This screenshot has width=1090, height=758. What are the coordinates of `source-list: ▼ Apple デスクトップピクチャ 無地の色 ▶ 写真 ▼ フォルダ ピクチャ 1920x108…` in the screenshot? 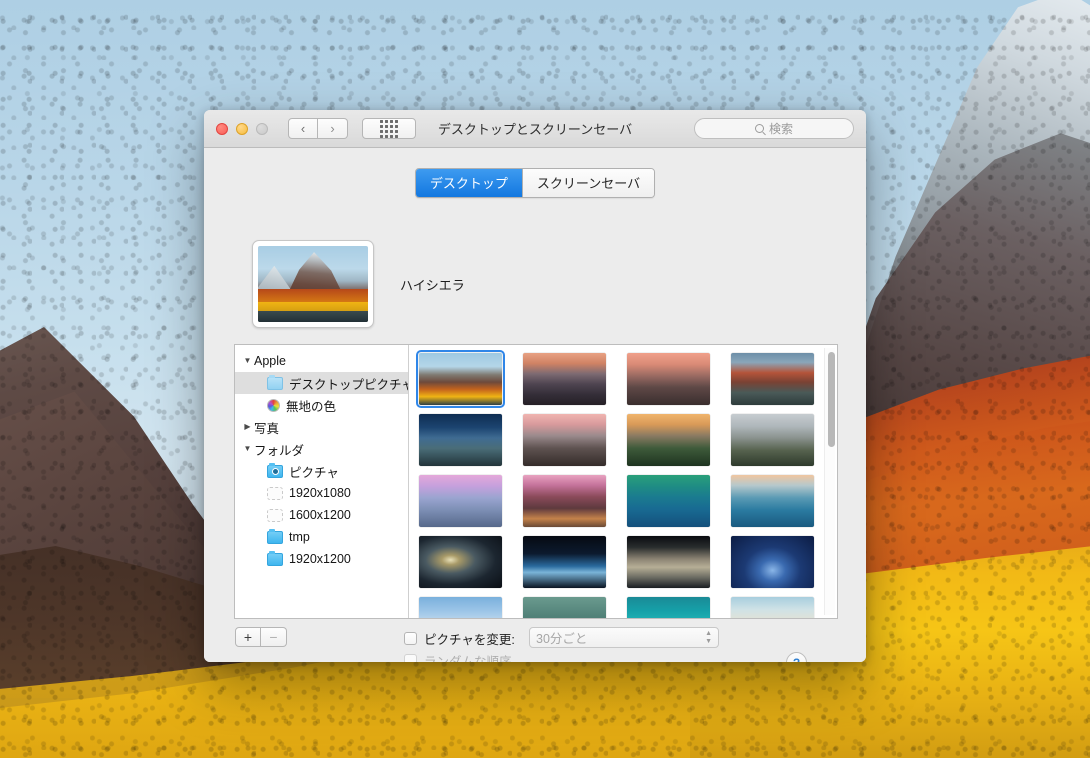 It's located at (322, 481).